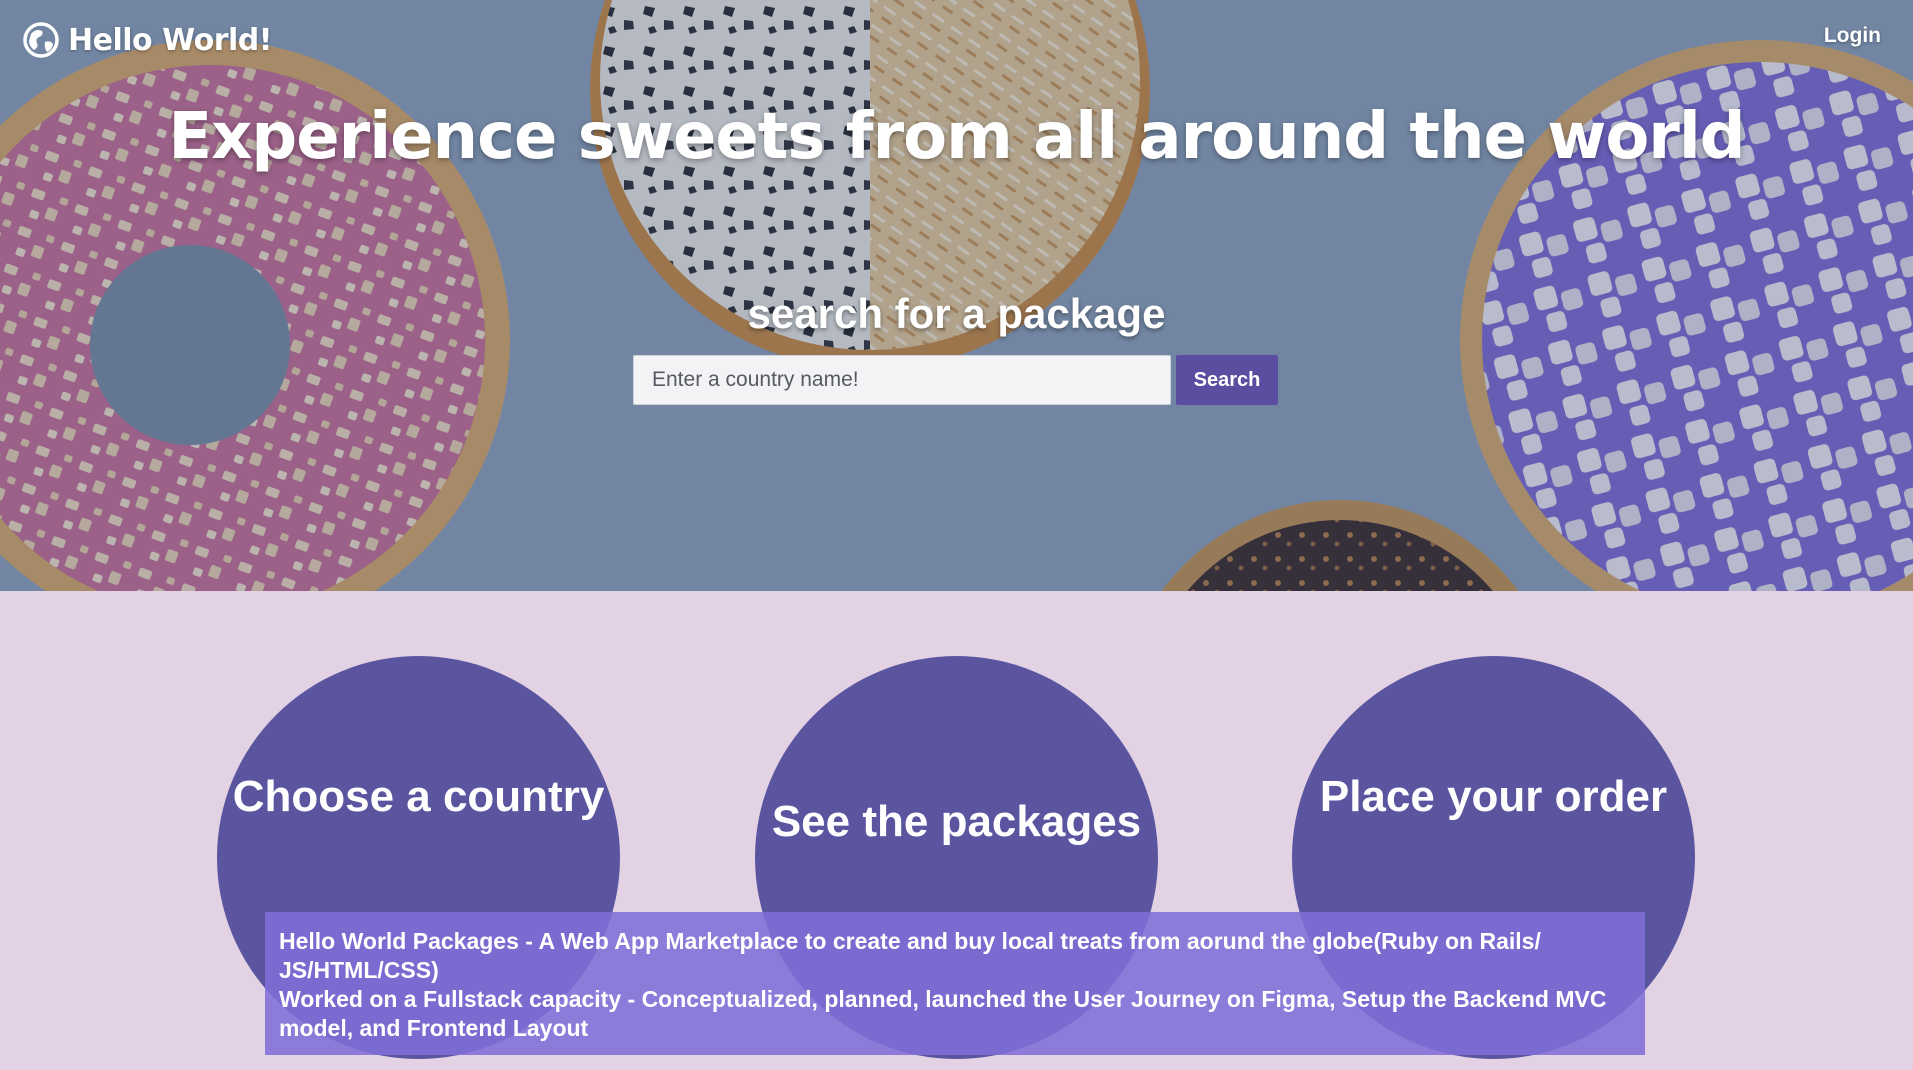 This screenshot has width=1913, height=1070. What do you see at coordinates (1493, 796) in the screenshot?
I see `step-label: Place your order` at bounding box center [1493, 796].